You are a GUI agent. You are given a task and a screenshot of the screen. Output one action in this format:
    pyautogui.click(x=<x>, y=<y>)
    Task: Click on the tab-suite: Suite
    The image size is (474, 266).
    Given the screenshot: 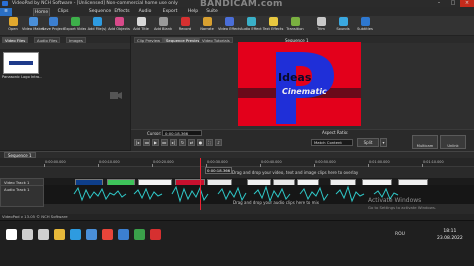 What is the action you would take?
    pyautogui.click(x=212, y=12)
    